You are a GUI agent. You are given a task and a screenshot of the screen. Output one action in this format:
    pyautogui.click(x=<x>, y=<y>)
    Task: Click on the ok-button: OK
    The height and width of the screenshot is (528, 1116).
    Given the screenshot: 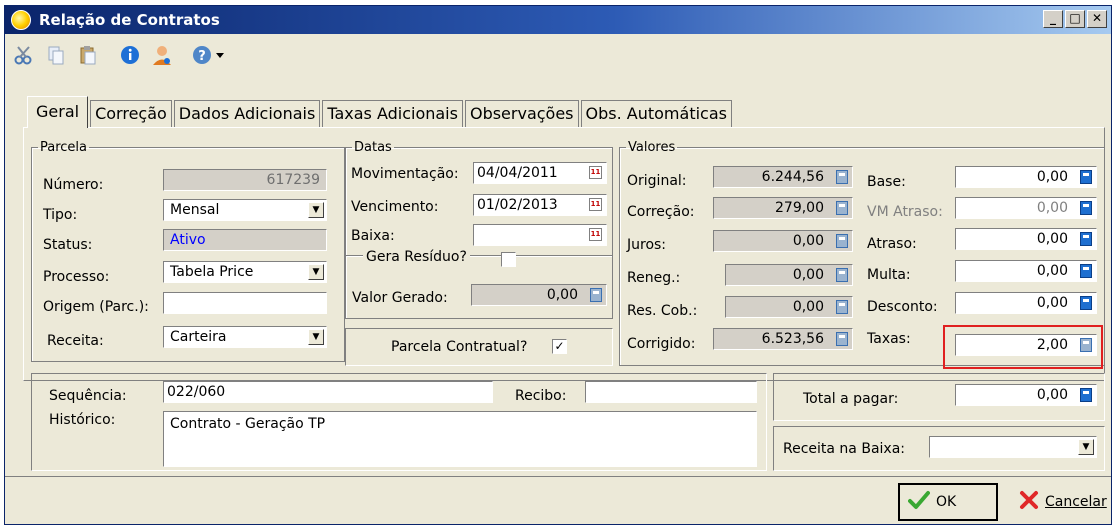 What is the action you would take?
    pyautogui.click(x=948, y=502)
    